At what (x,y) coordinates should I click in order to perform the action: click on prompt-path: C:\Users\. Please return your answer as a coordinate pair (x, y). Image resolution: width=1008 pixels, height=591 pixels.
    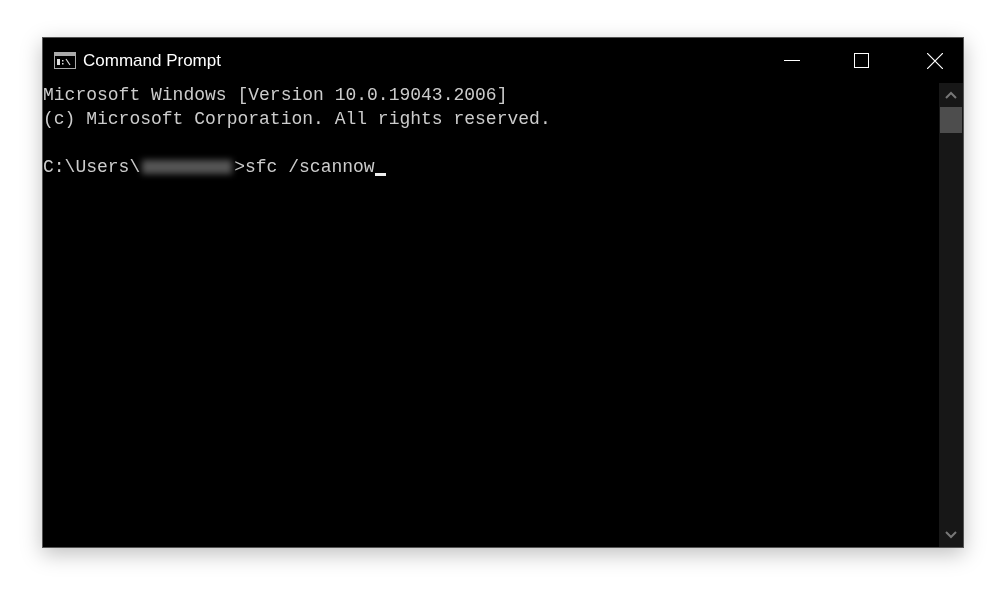
    Looking at the image, I should click on (92, 167).